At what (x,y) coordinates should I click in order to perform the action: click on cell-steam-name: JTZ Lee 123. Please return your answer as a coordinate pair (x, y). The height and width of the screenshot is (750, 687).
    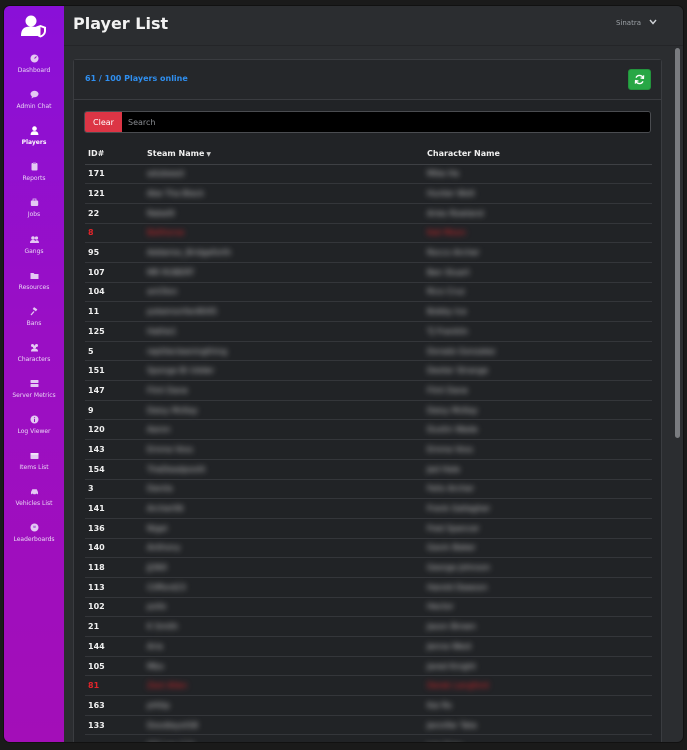
    Looking at the image, I should click on (284, 738).